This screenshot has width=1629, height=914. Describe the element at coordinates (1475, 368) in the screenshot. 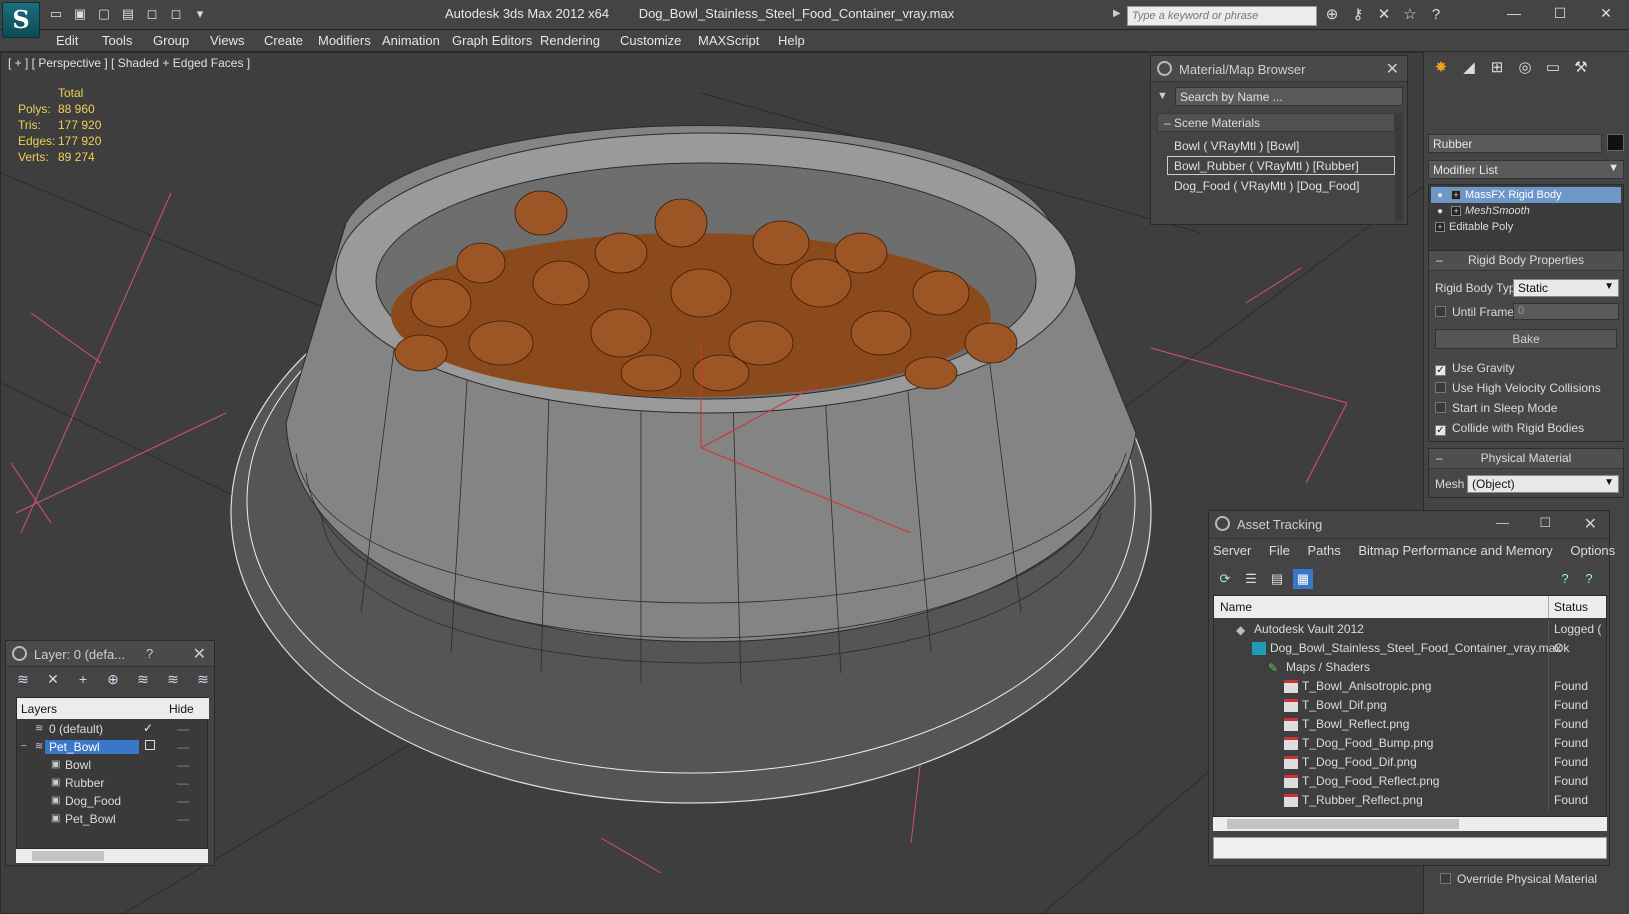

I see `use-gravity-option: ✓ Use Gravity` at that location.